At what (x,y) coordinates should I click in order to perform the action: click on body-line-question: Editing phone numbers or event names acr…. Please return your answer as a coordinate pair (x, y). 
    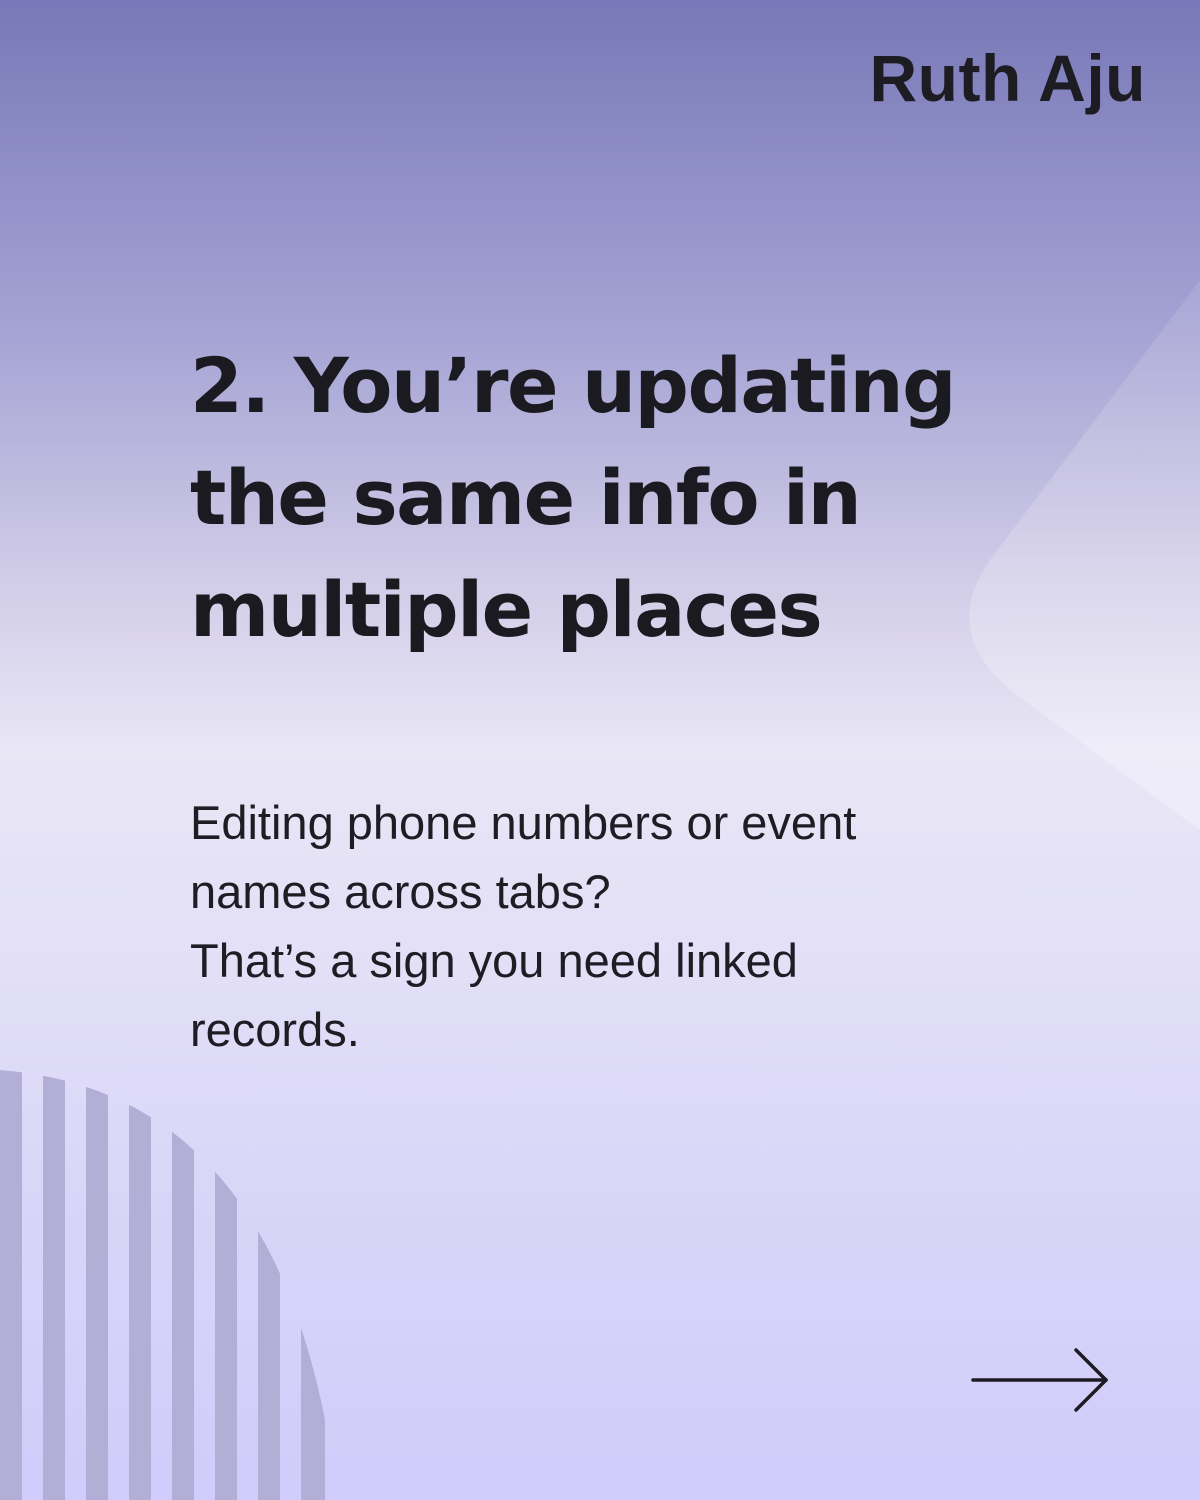
    Looking at the image, I should click on (523, 857).